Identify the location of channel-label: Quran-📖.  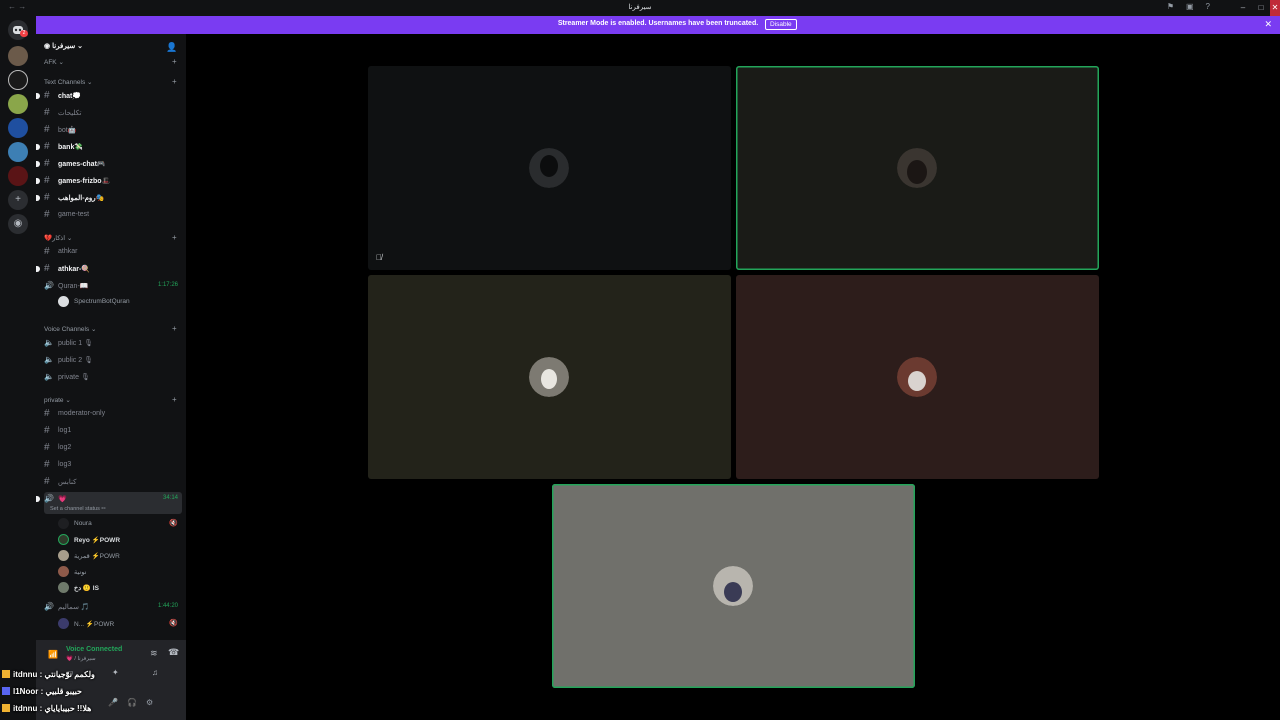
(73, 286).